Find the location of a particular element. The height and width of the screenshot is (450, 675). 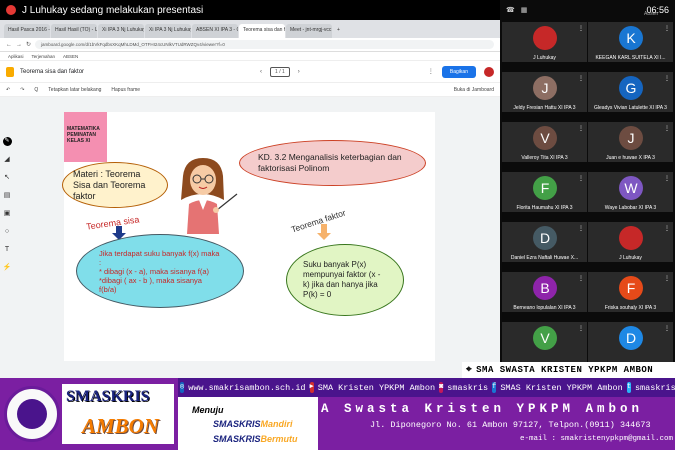

account-avatar is located at coordinates (489, 71).